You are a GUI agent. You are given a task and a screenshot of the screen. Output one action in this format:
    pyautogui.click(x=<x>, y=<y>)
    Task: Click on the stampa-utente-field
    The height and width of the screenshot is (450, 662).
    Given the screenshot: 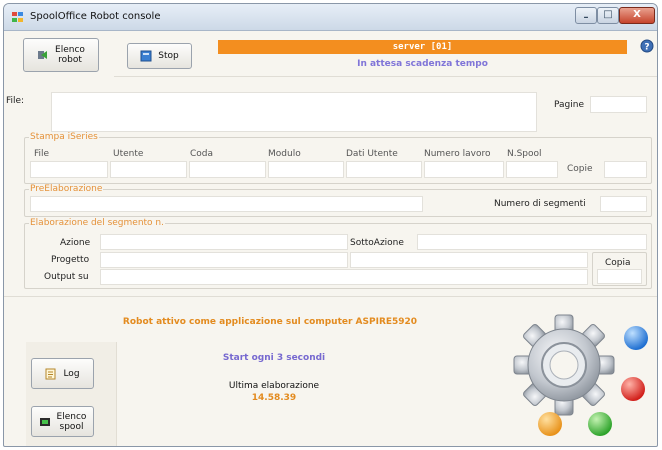 What is the action you would take?
    pyautogui.click(x=148, y=169)
    